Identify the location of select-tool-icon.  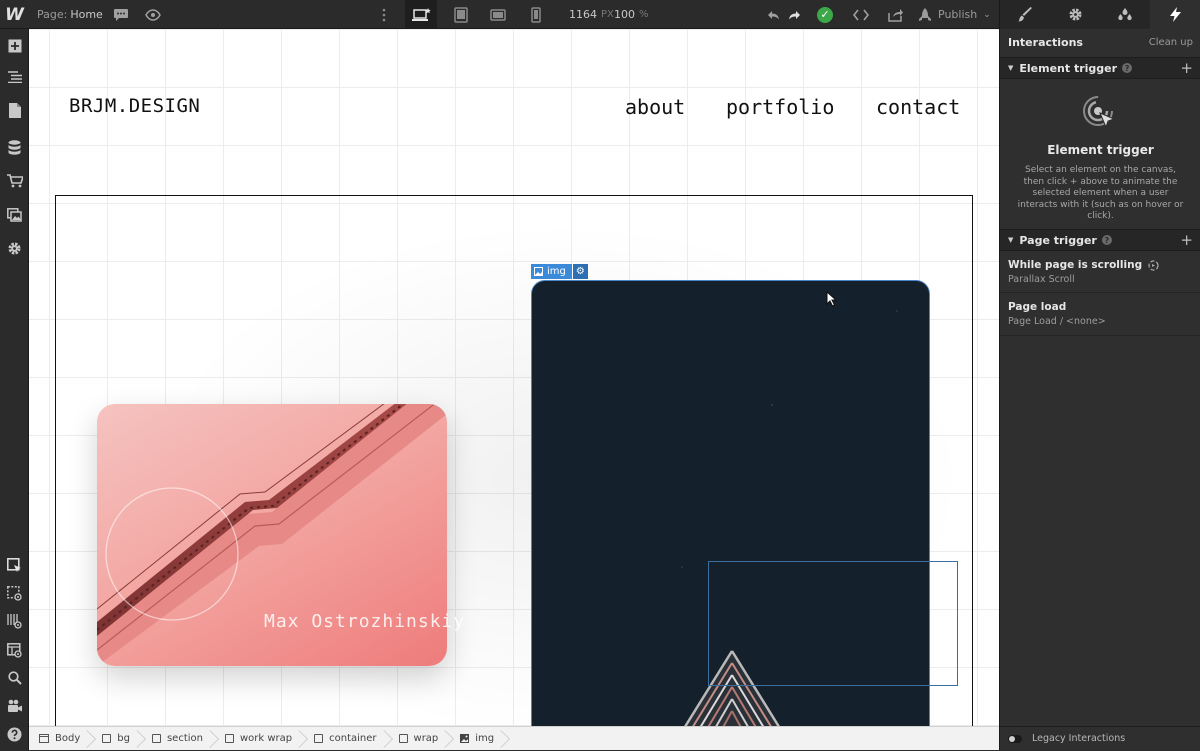
(14, 565).